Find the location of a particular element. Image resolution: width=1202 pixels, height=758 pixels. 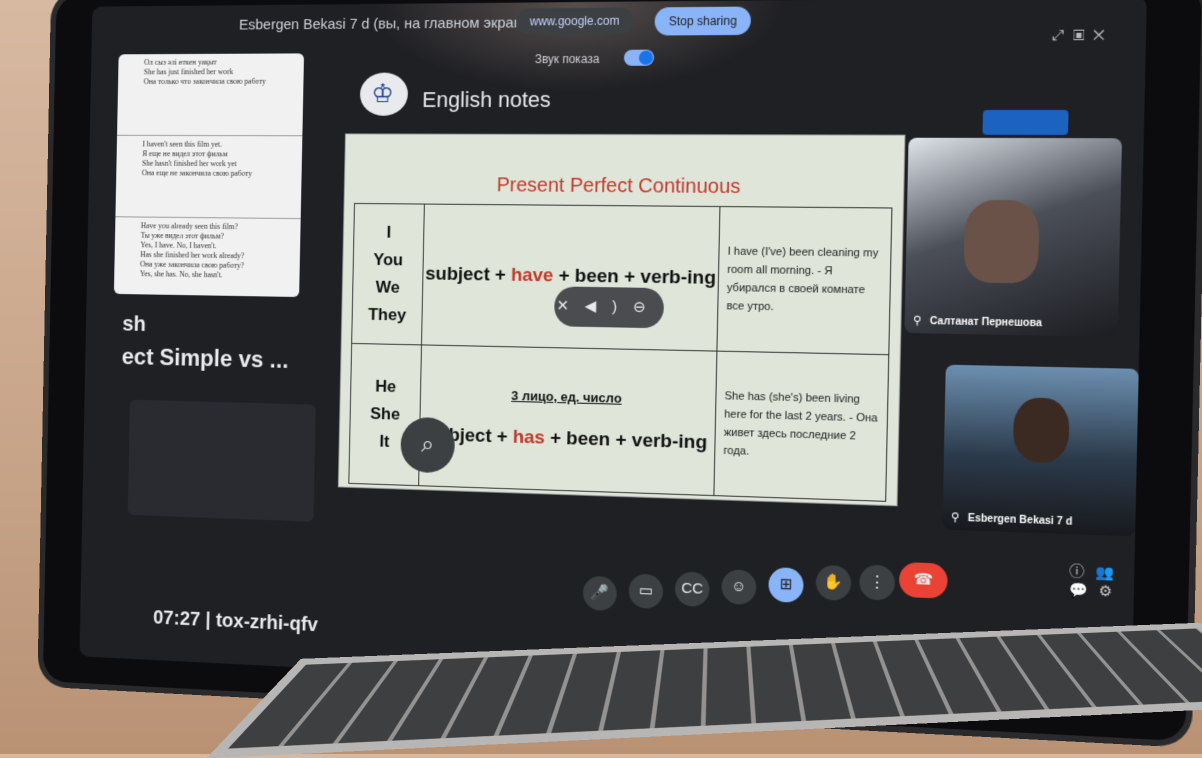

formula-auxiliary: has is located at coordinates (529, 437).